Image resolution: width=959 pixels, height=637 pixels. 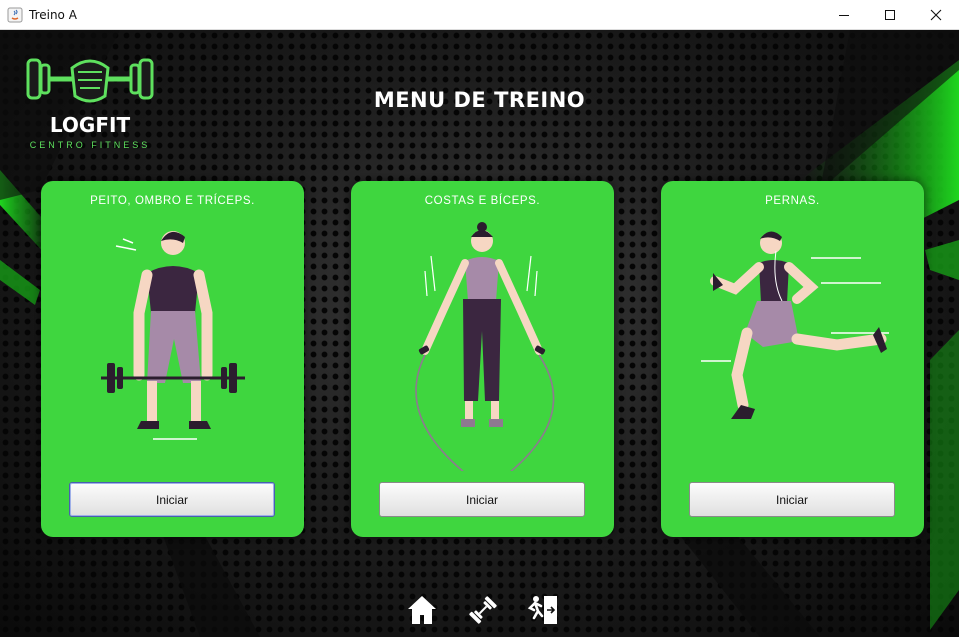 I want to click on close-button, so click(x=936, y=15).